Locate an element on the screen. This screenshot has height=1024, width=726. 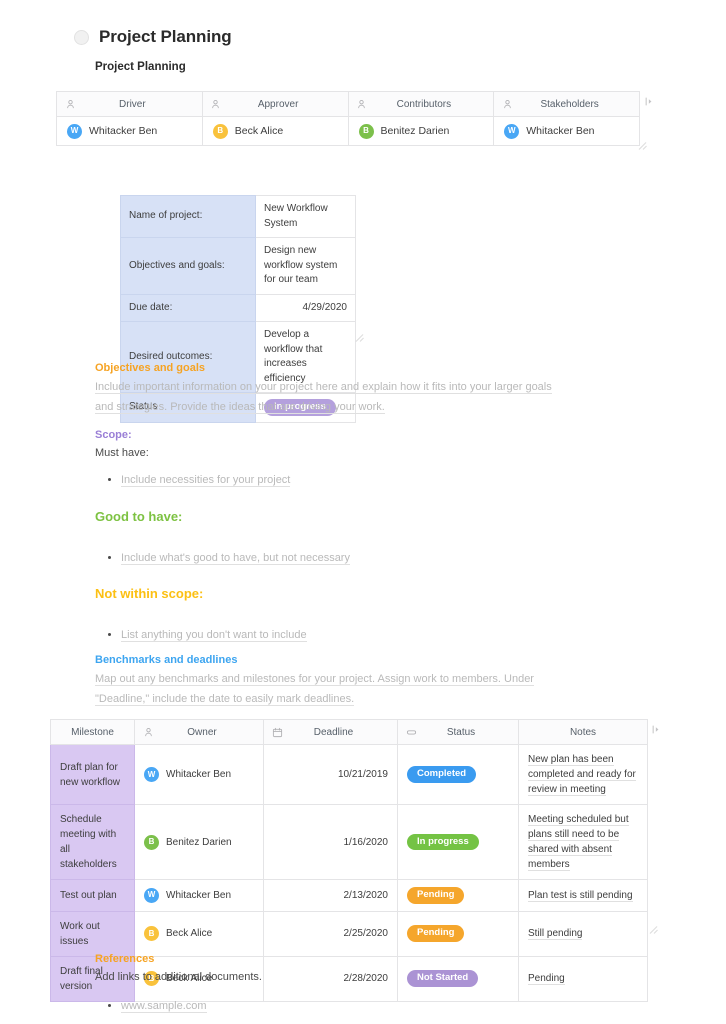
detail-value-name: New Workflow System is located at coordinates (305, 216).